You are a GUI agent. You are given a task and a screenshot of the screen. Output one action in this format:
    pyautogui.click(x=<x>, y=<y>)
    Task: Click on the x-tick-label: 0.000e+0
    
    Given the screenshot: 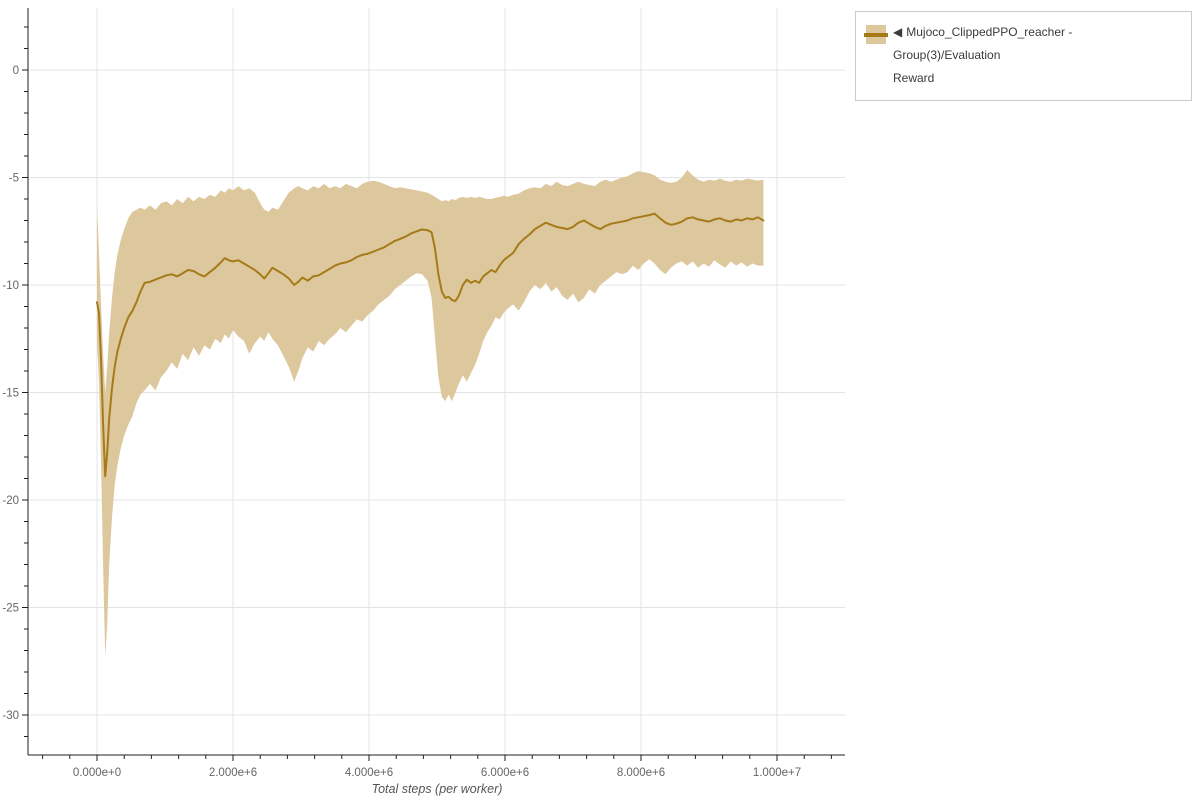 What is the action you would take?
    pyautogui.click(x=97, y=773)
    